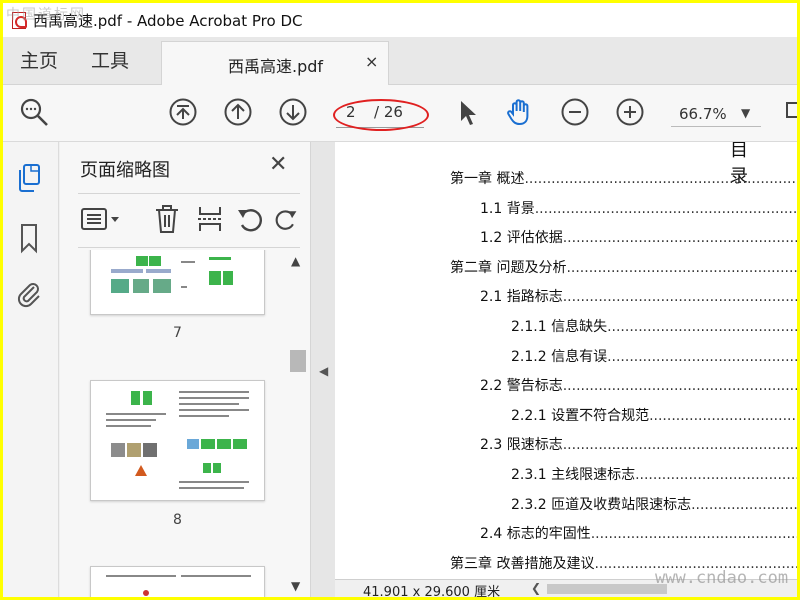  What do you see at coordinates (295, 261) in the screenshot?
I see `scroll-up-icon: ▲` at bounding box center [295, 261].